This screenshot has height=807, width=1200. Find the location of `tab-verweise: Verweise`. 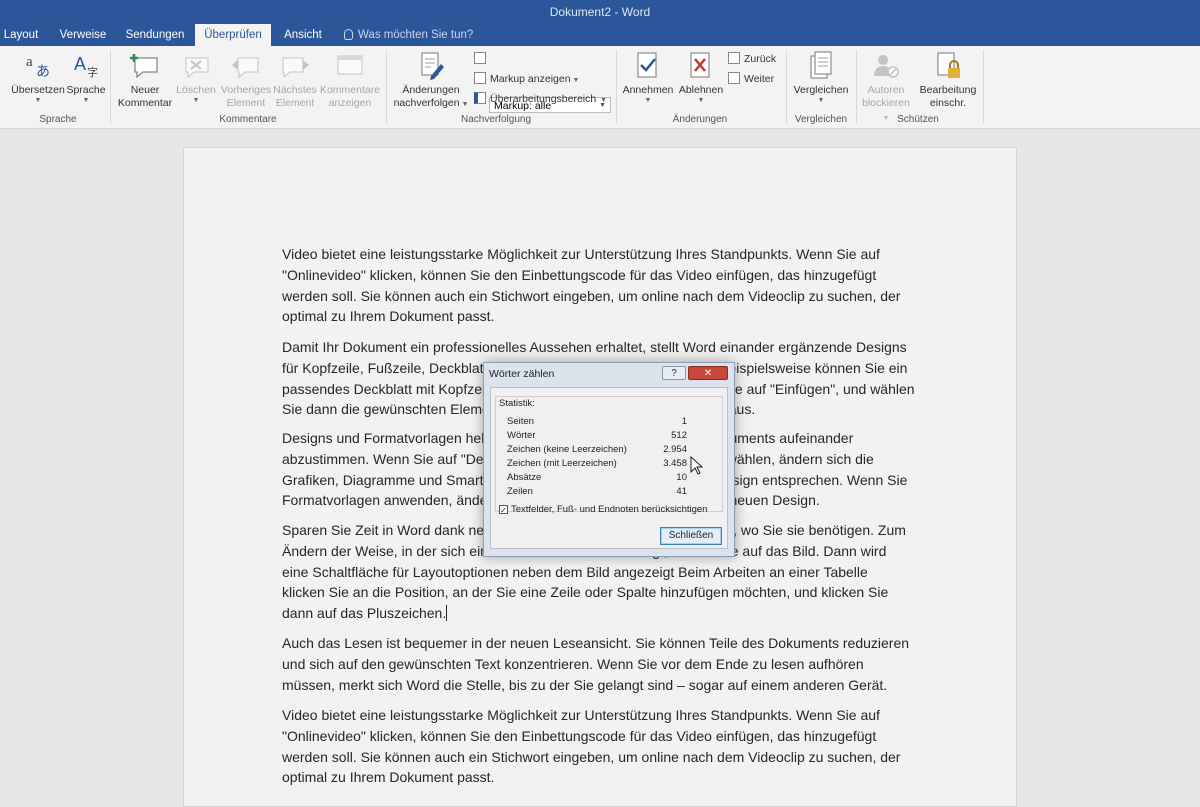

tab-verweise: Verweise is located at coordinates (83, 35).